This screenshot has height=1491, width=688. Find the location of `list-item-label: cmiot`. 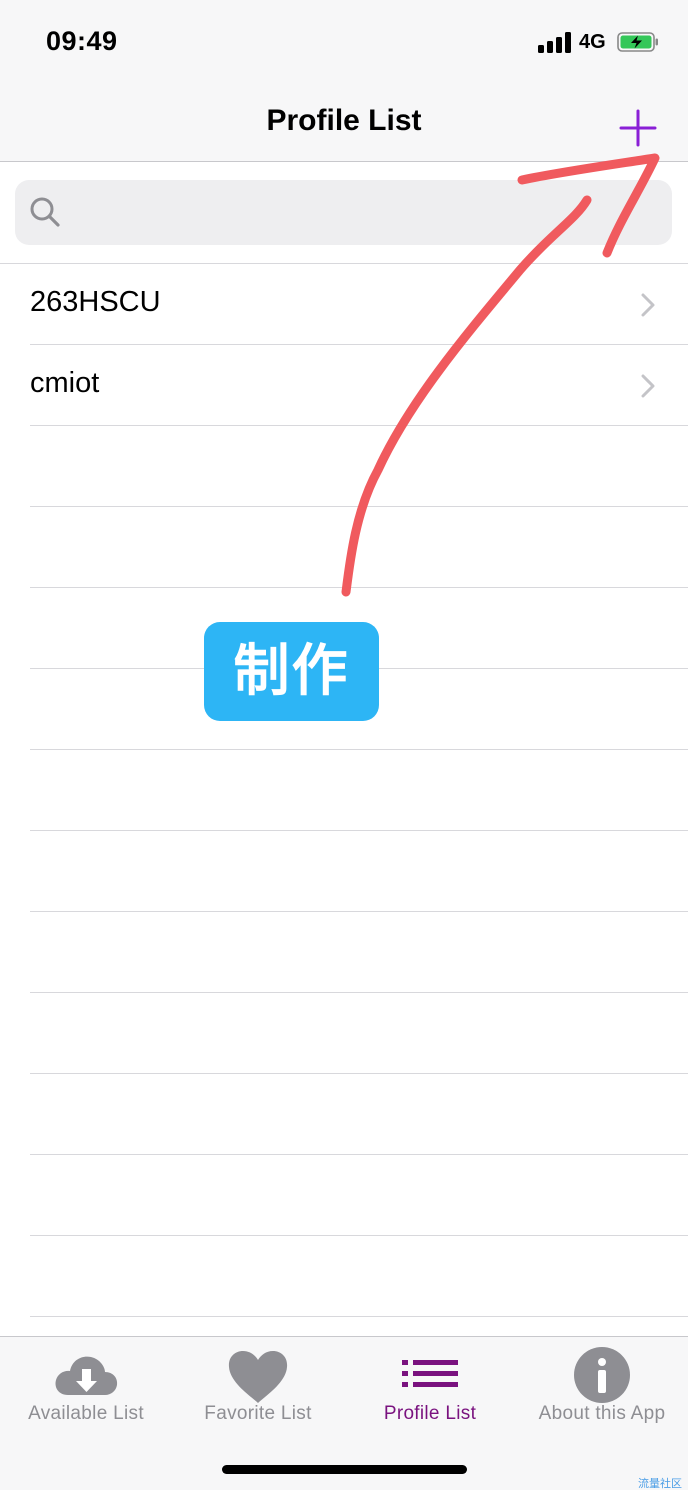

list-item-label: cmiot is located at coordinates (65, 383).